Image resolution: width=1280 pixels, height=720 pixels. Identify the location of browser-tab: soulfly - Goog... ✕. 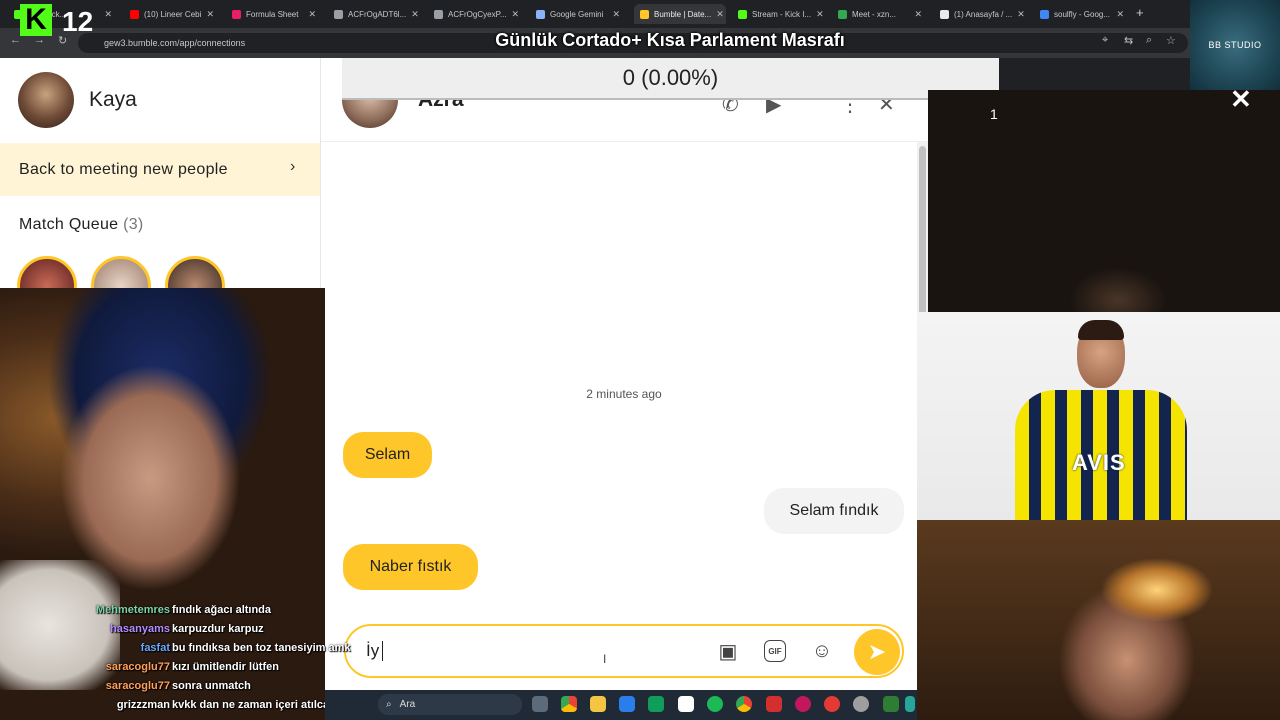
(1082, 14).